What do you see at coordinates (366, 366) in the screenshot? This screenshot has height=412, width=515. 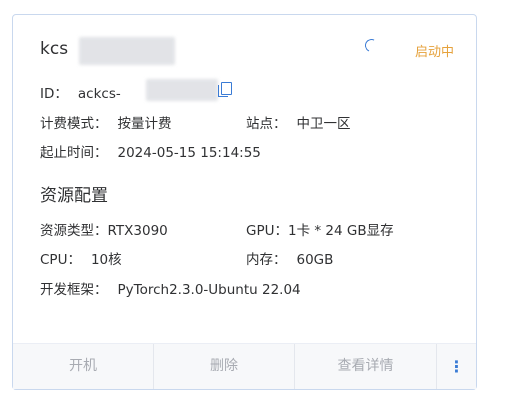 I see `view-details-button: 查看详情` at bounding box center [366, 366].